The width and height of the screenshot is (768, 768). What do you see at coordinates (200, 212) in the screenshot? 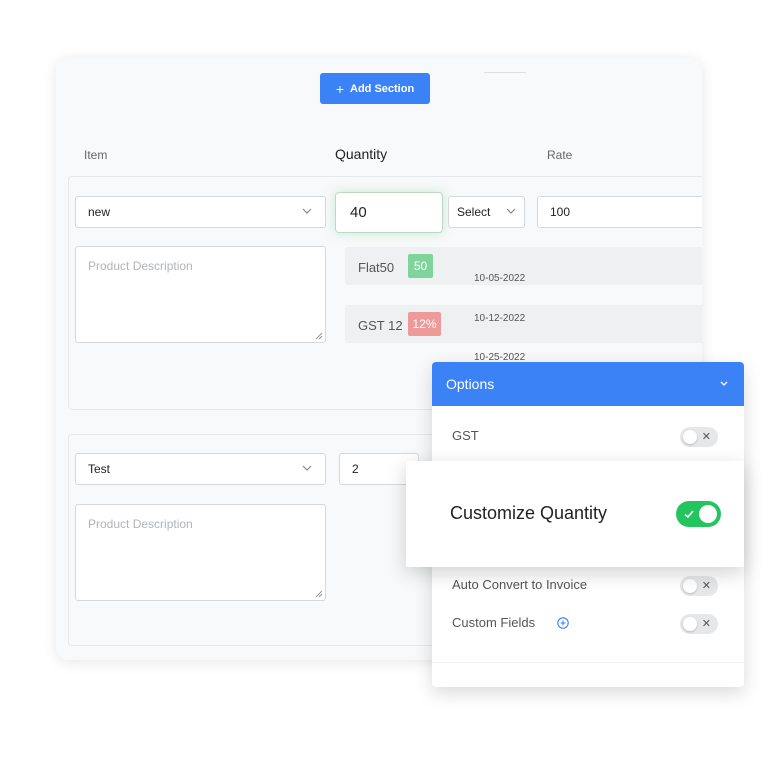
I see `item-select: new` at bounding box center [200, 212].